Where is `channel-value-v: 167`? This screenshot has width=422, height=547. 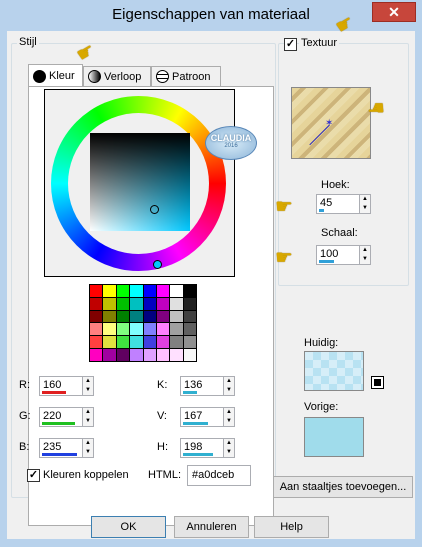
channel-value-v: 167 is located at coordinates (193, 416).